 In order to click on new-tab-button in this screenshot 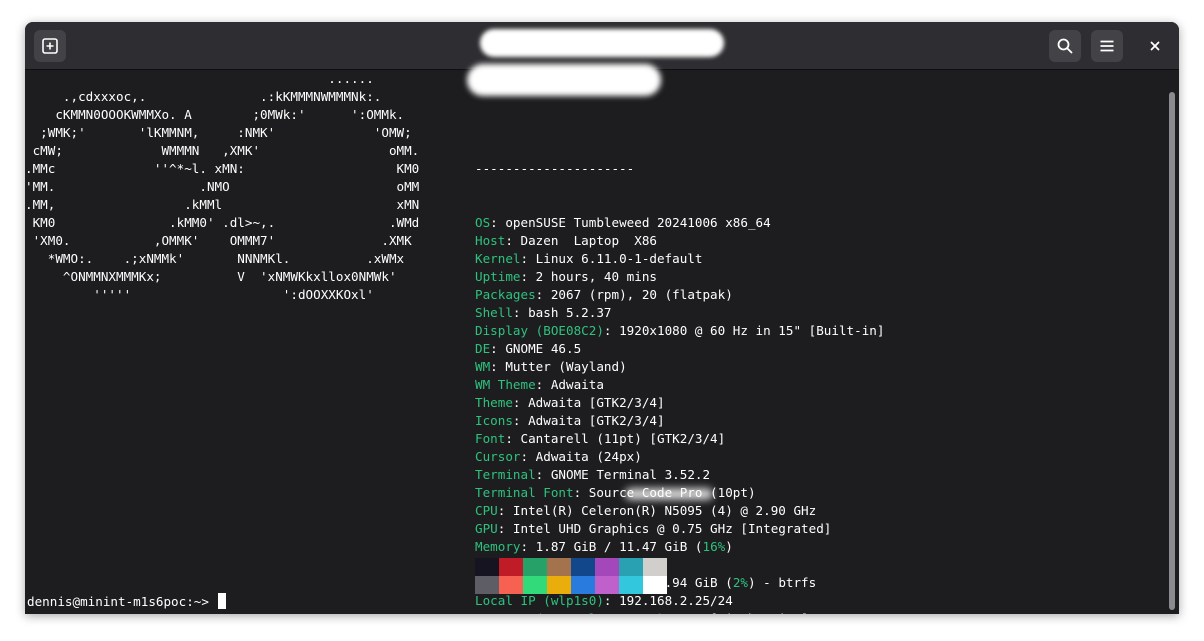, I will do `click(50, 46)`.